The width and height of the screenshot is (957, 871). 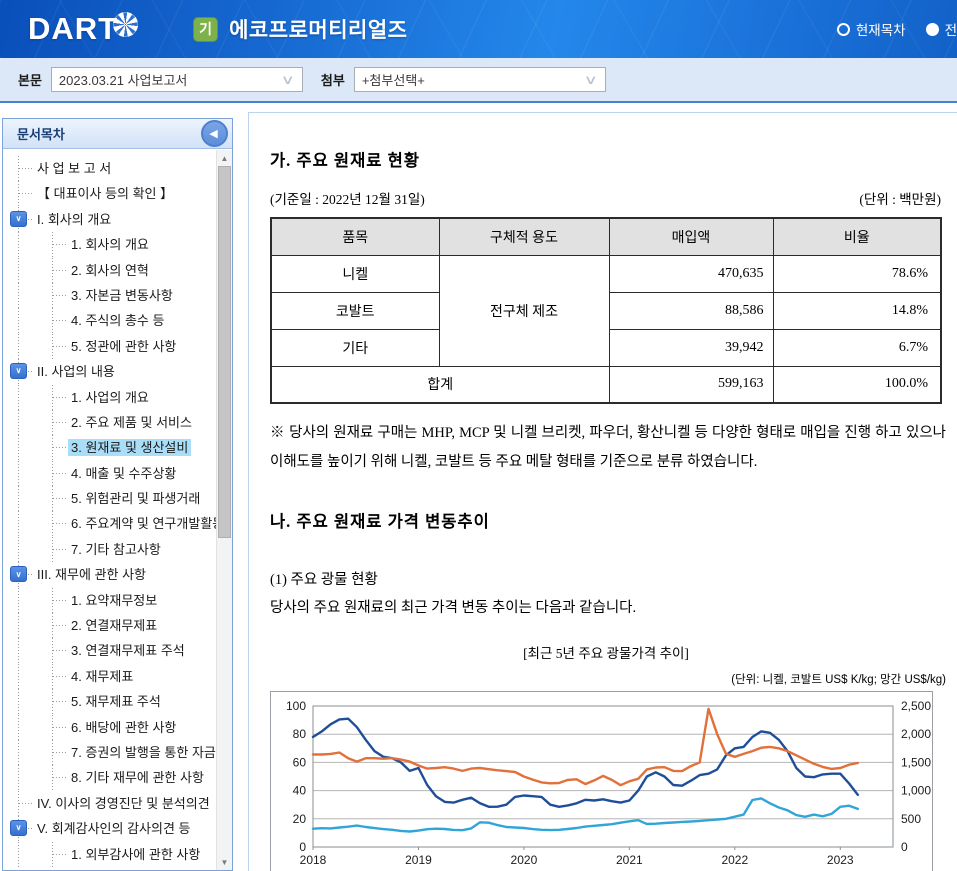 I want to click on tree-item: 6. 주요계약 및 연구개발활동, so click(x=109, y=524).